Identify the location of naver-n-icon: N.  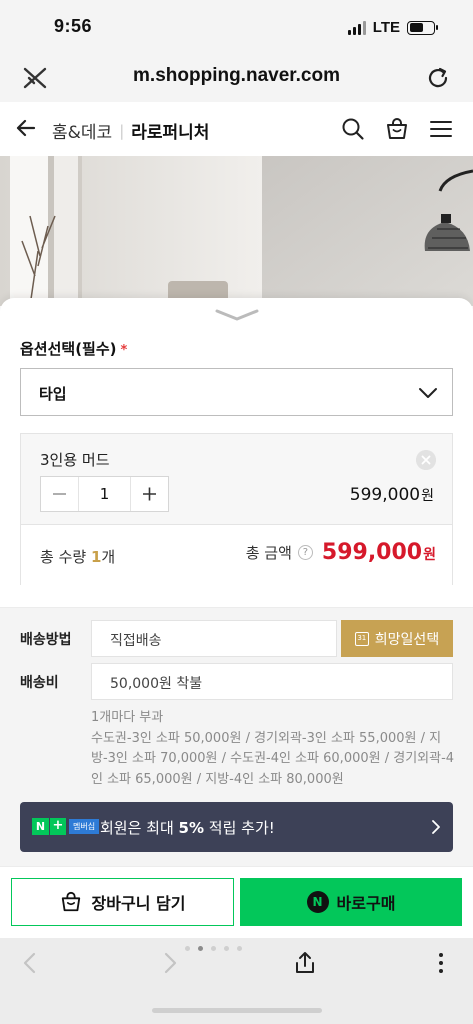
(40, 826).